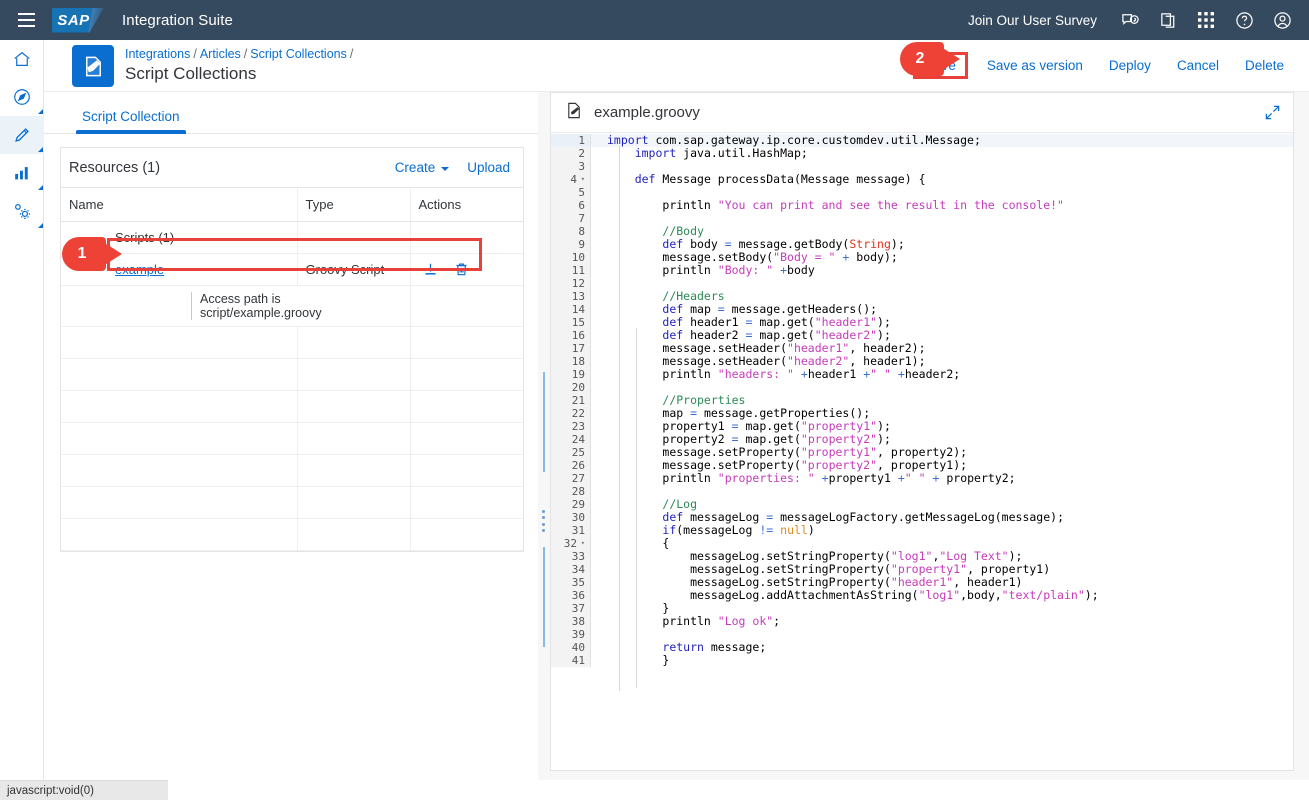 This screenshot has width=1309, height=800. What do you see at coordinates (157, 54) in the screenshot?
I see `breadcrumb-item-integrations: Integrations` at bounding box center [157, 54].